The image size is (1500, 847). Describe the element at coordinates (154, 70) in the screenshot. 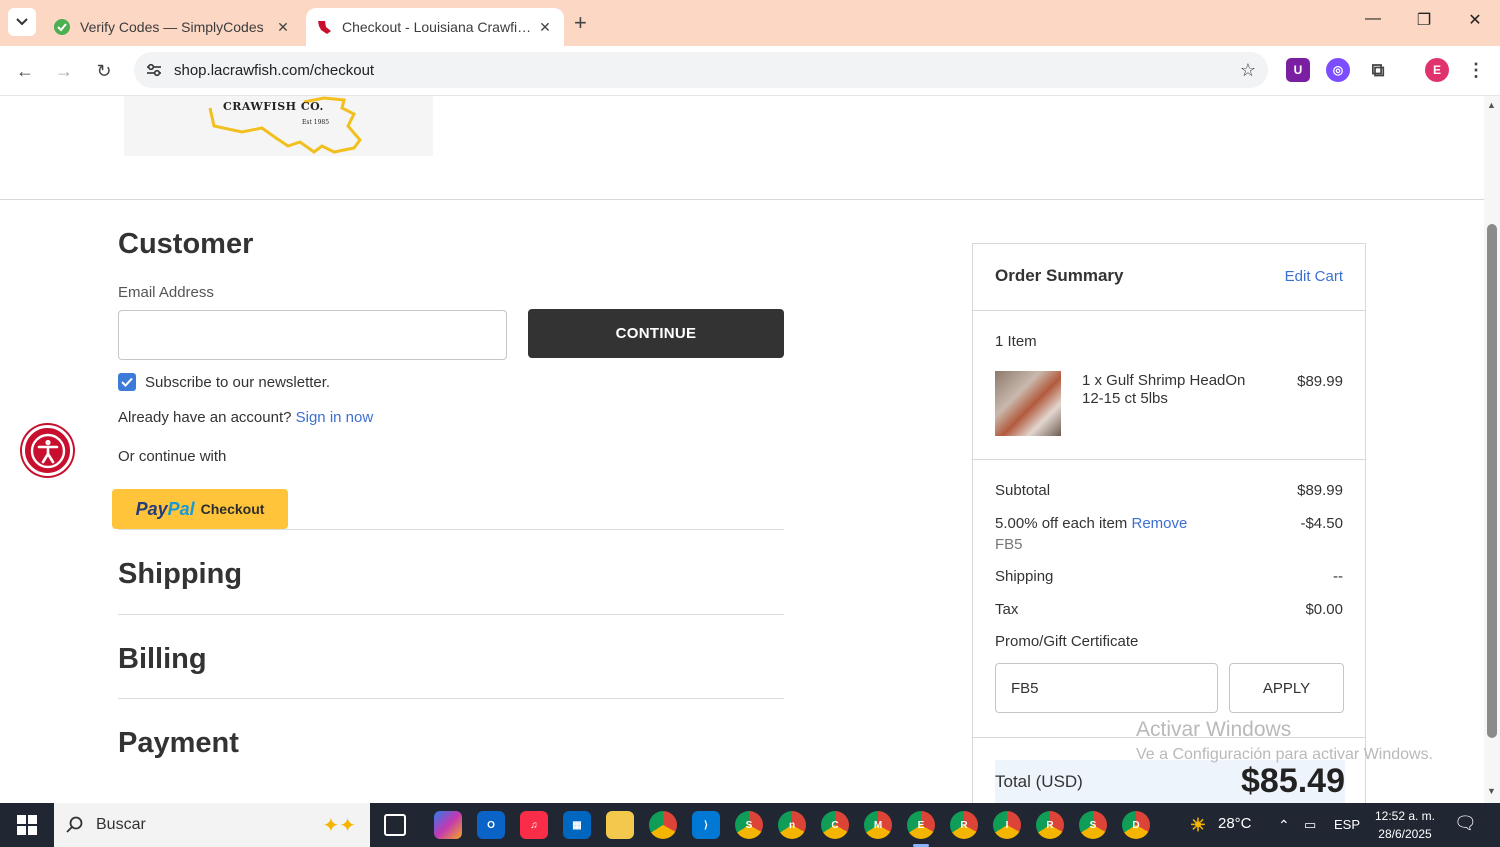

I see `site-info-icon` at that location.